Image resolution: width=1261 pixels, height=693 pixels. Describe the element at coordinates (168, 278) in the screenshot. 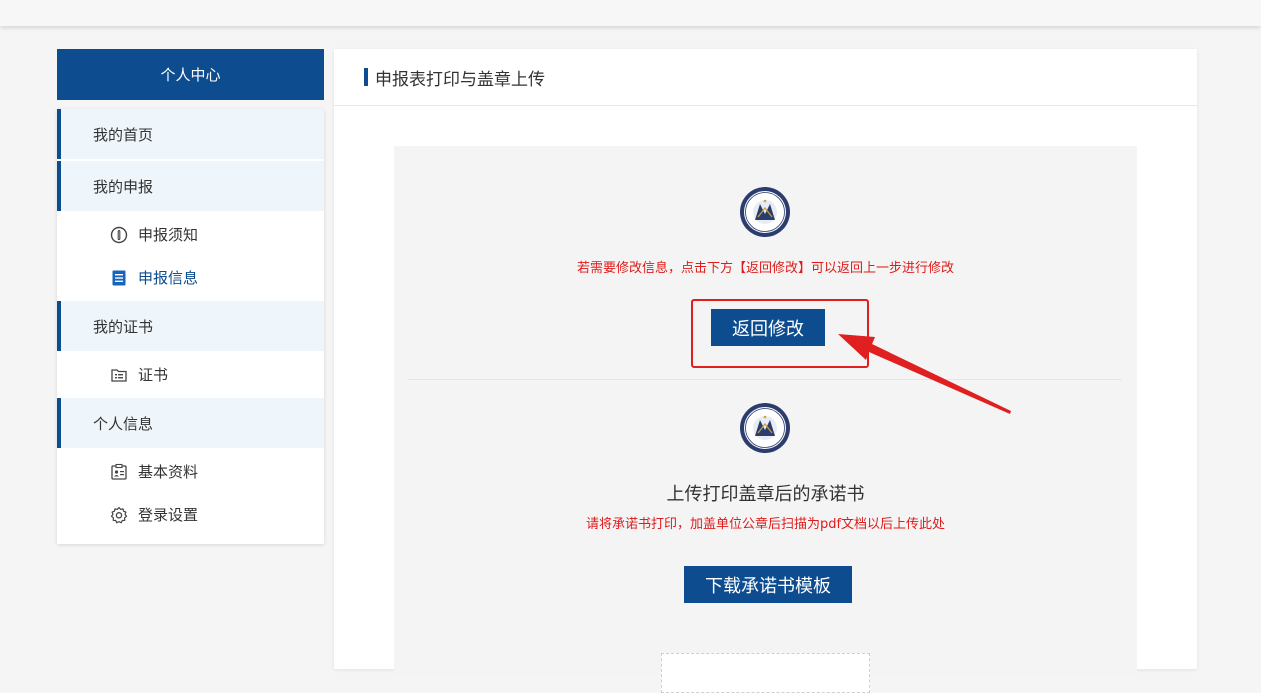

I see `sidebar-subitem-label: 申报信息` at that location.